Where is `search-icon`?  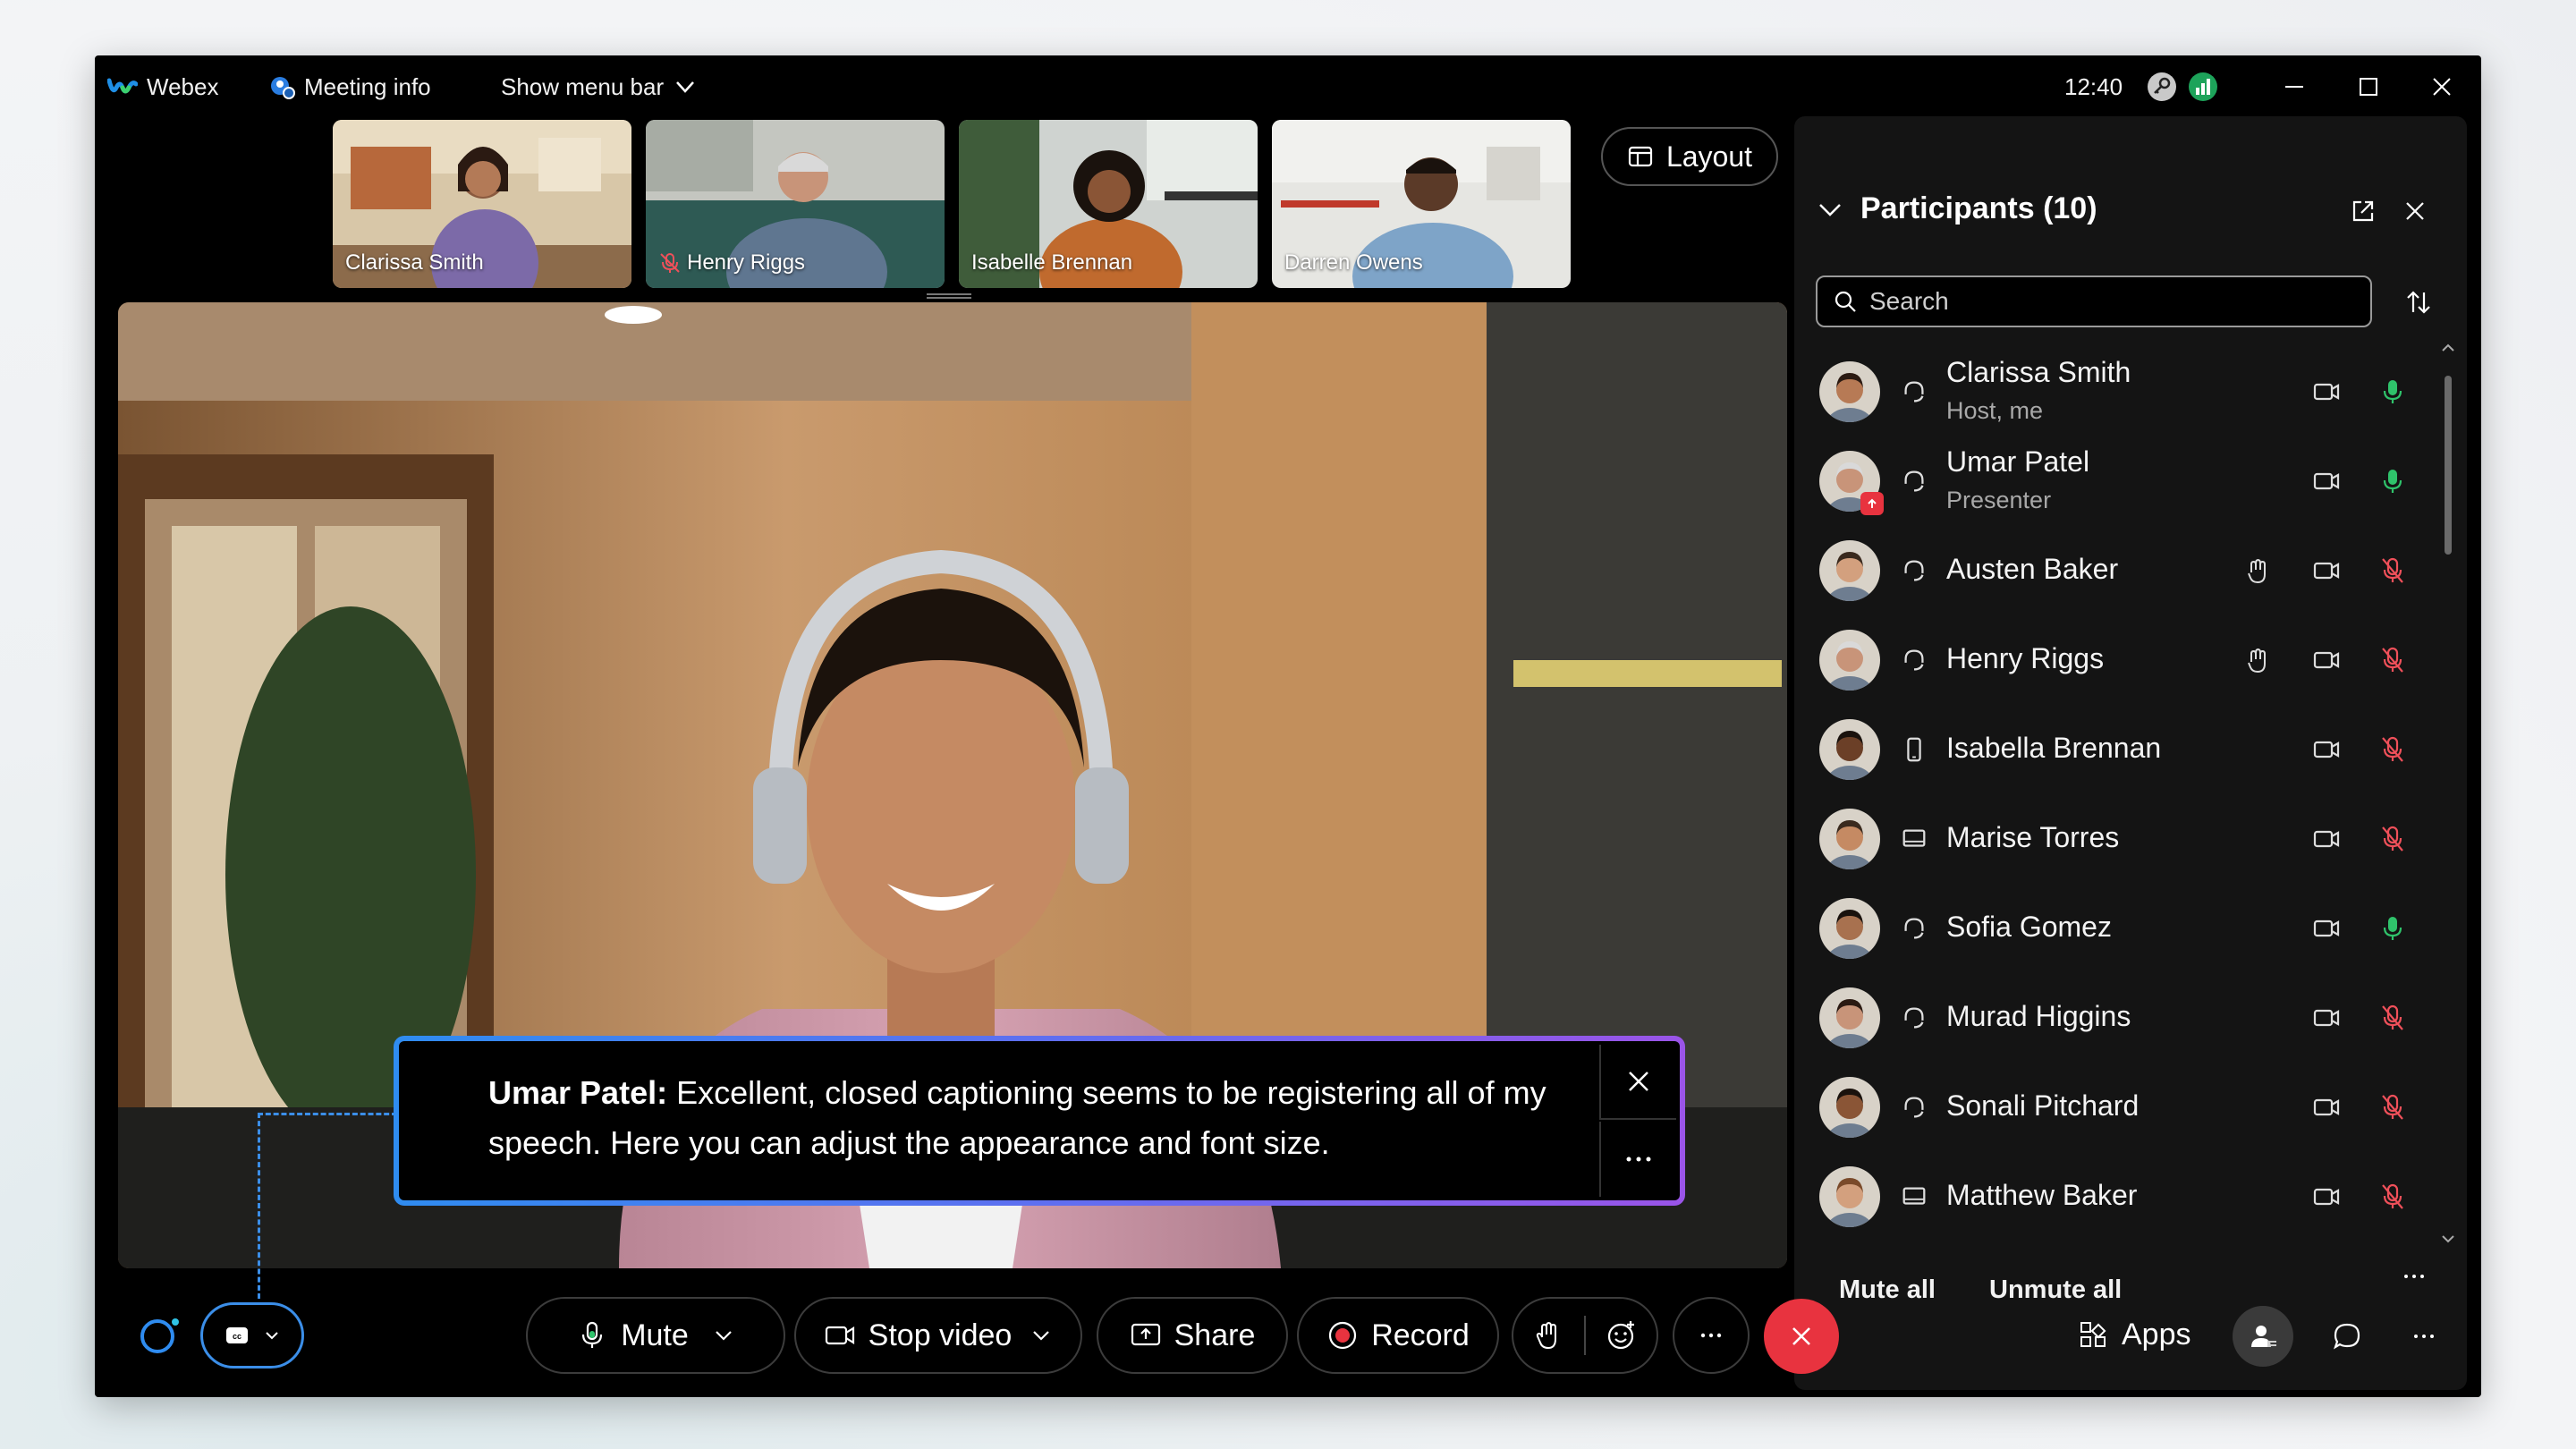 search-icon is located at coordinates (1845, 301).